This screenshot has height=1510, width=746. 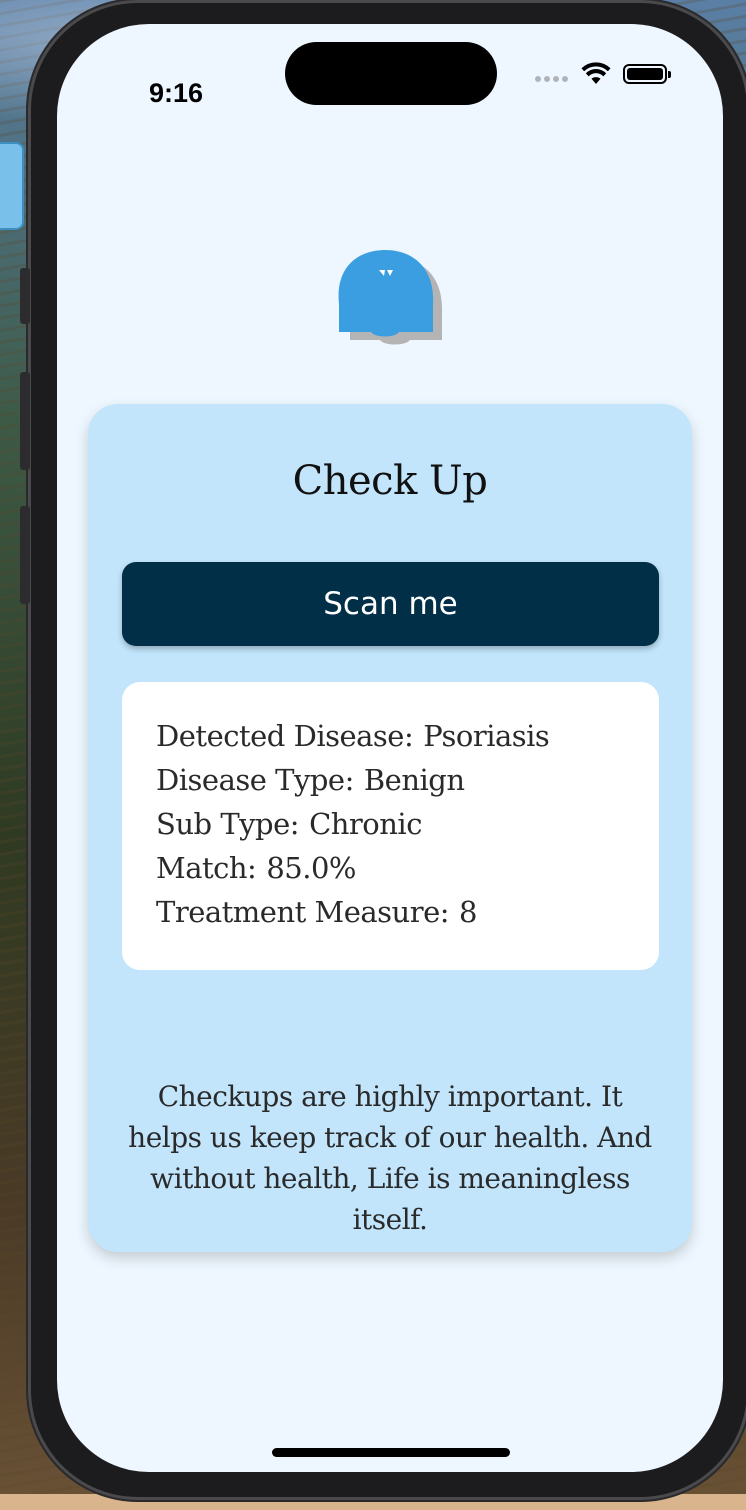 What do you see at coordinates (486, 736) in the screenshot?
I see `result-value: Psoriasis` at bounding box center [486, 736].